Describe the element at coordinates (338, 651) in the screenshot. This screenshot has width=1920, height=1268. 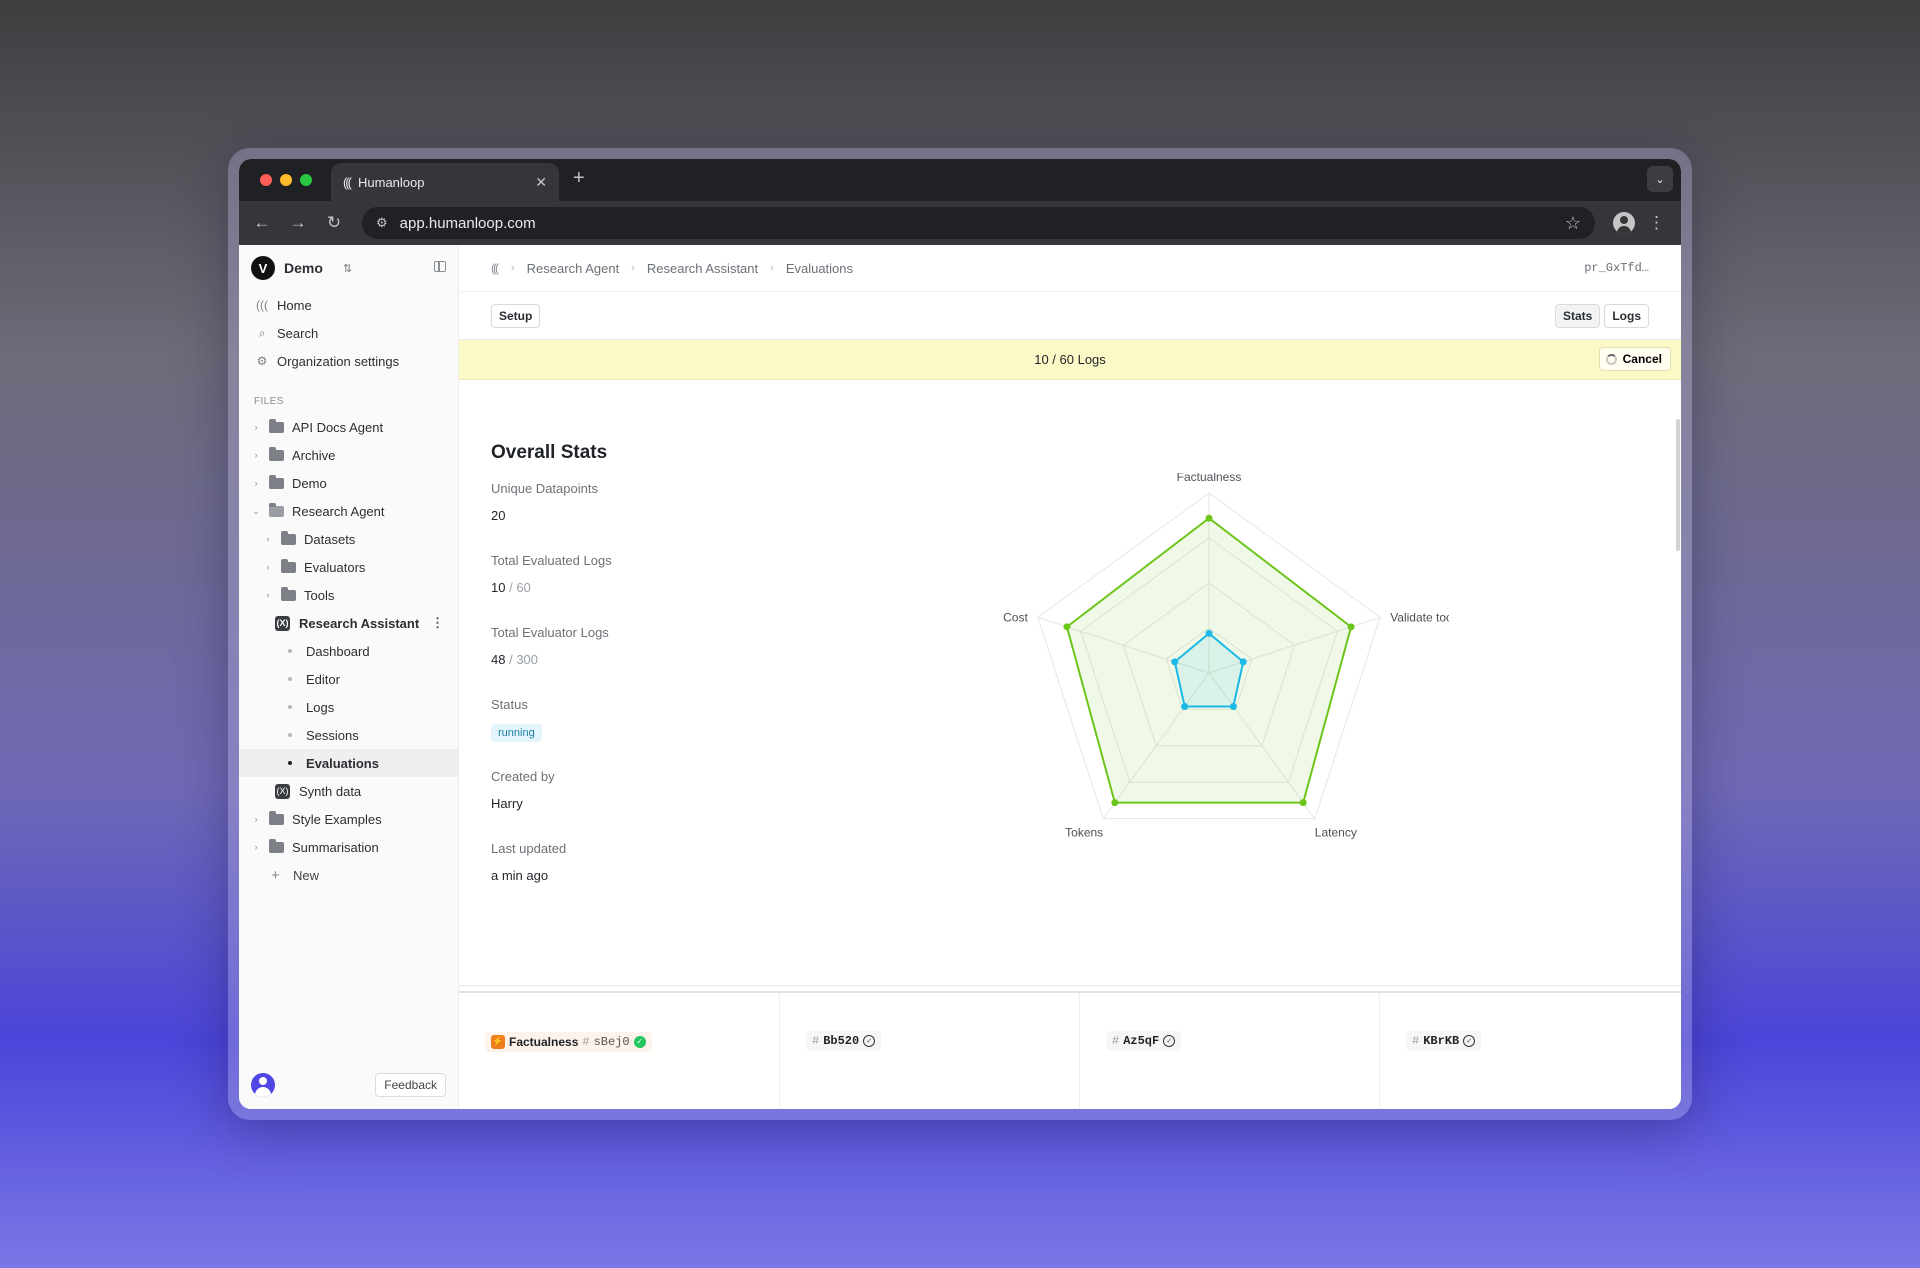
I see `tree-label: Dashboard` at that location.